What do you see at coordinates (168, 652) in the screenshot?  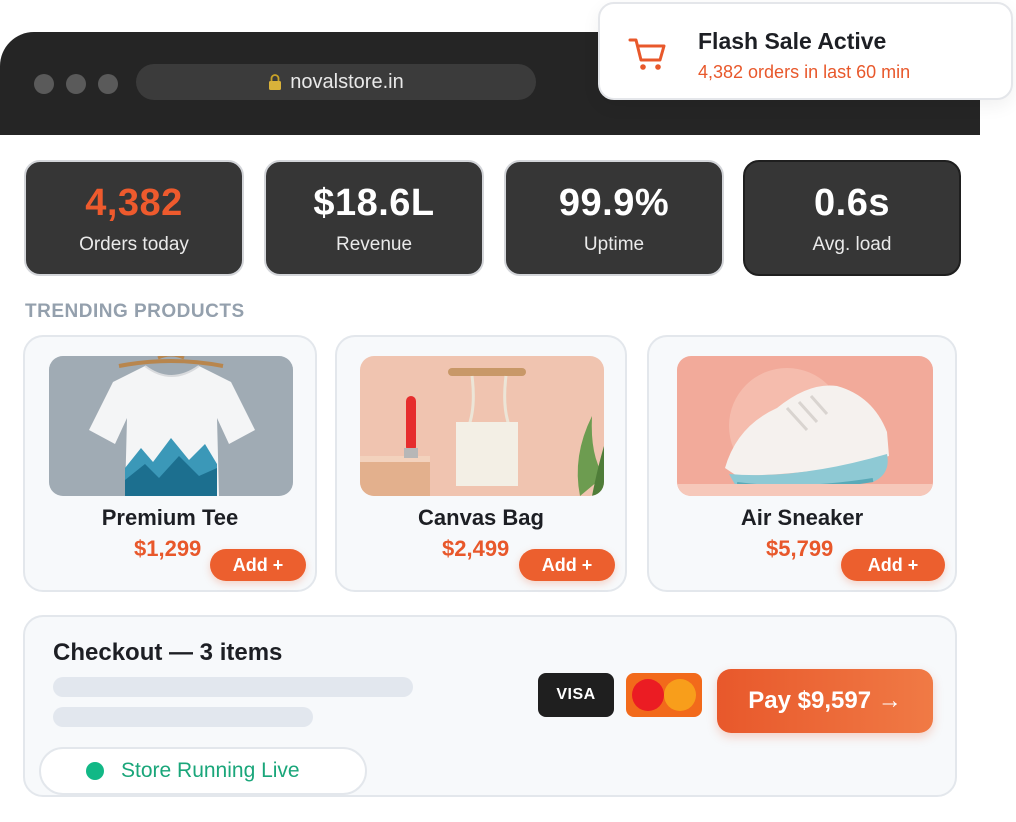 I see `checkout-title: Checkout — 3 items` at bounding box center [168, 652].